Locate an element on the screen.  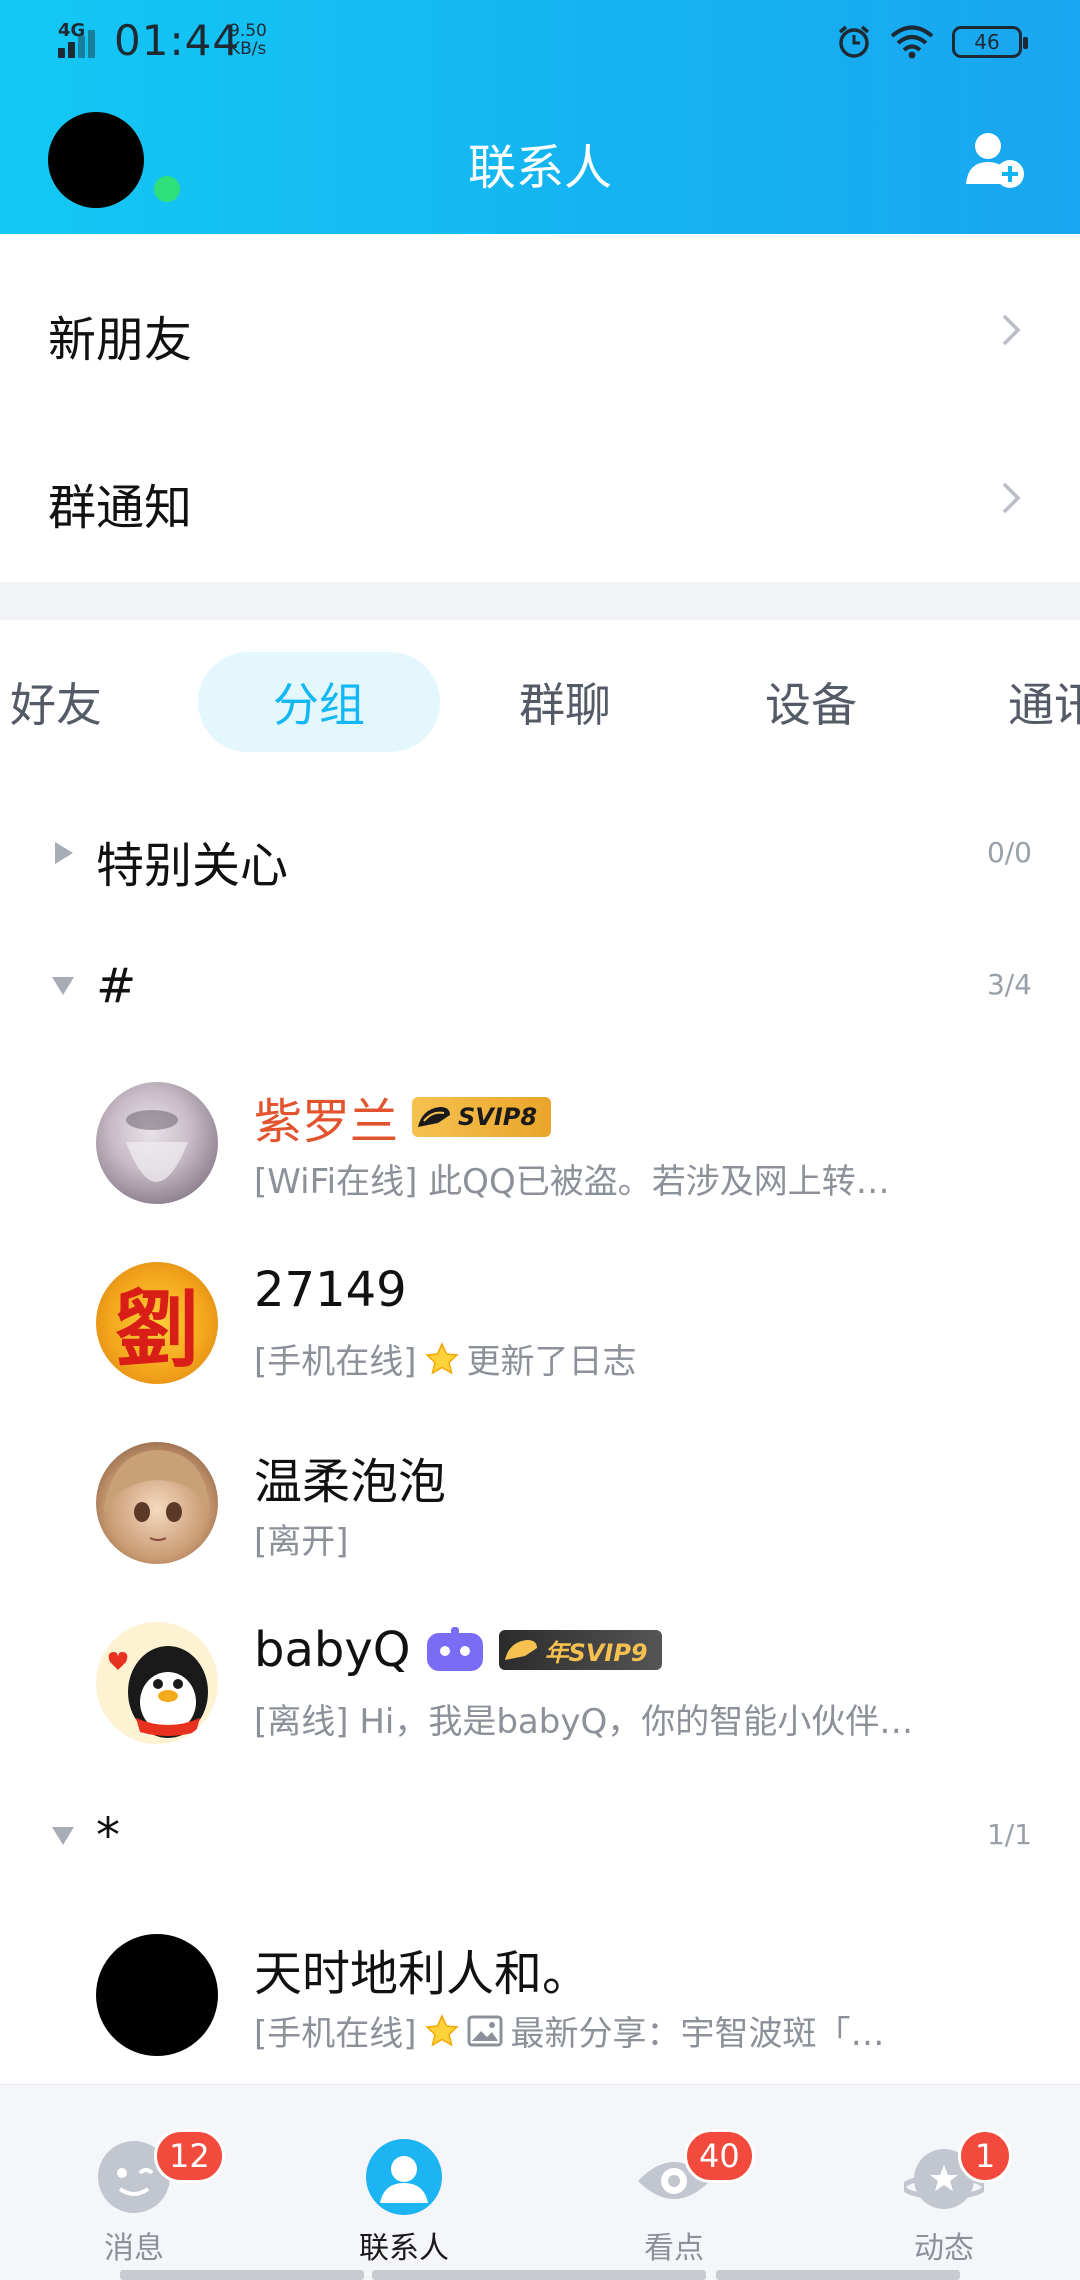
contact-name-text: 天时地利人和。 is located at coordinates (422, 1974).